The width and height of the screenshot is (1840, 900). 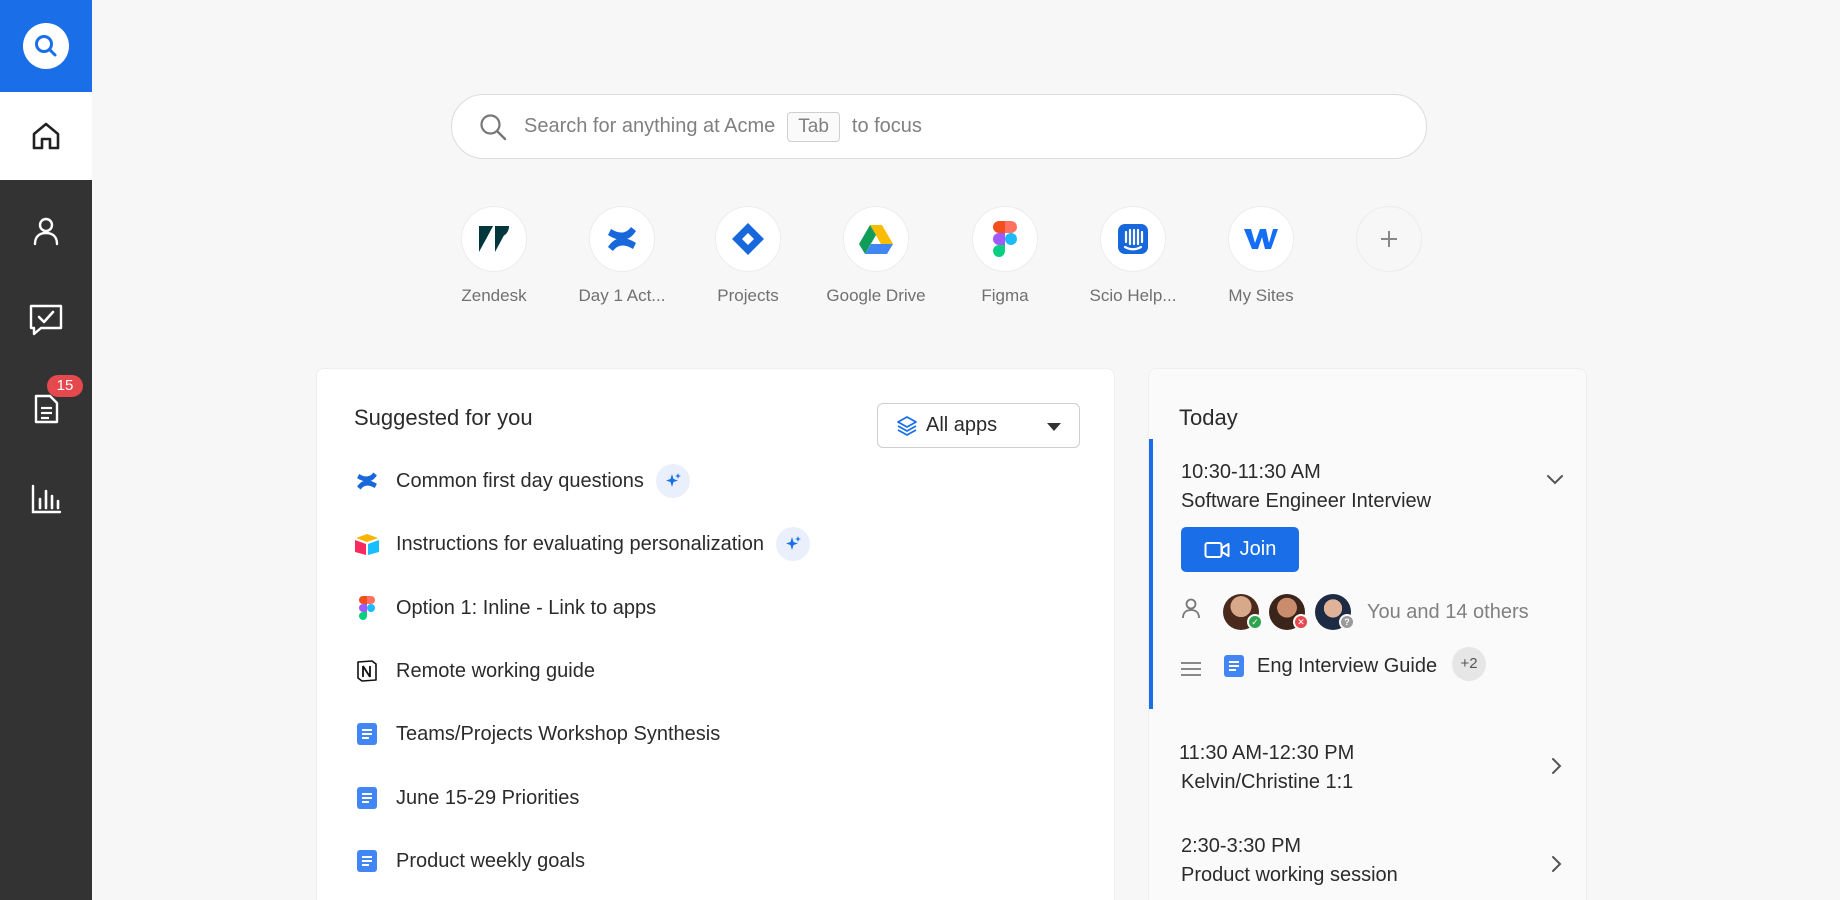 I want to click on suggested-item: Remote working guide, so click(x=474, y=671).